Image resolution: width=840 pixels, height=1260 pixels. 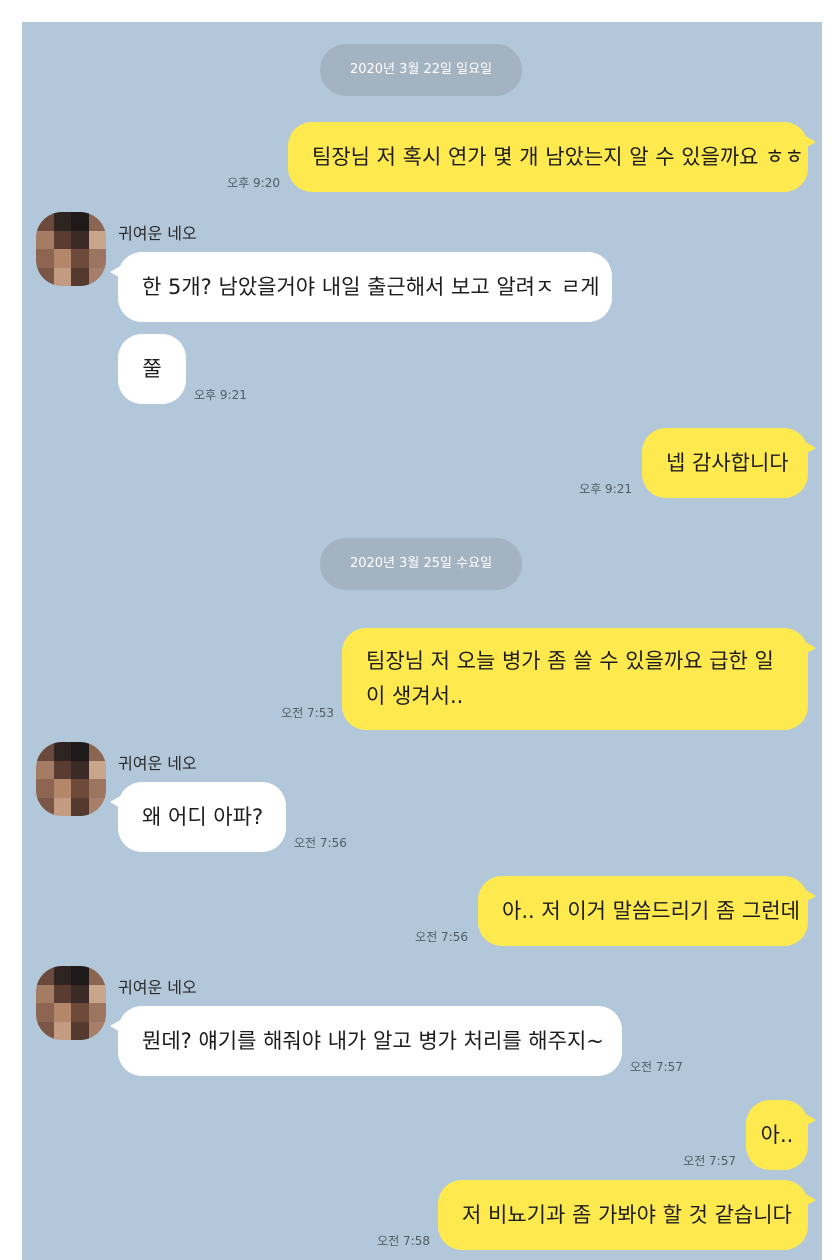 I want to click on message-bubble-received: 뭔데? 얘기를 해줘야 내가 알고 병가 처리를 해주지~, so click(x=366, y=1041).